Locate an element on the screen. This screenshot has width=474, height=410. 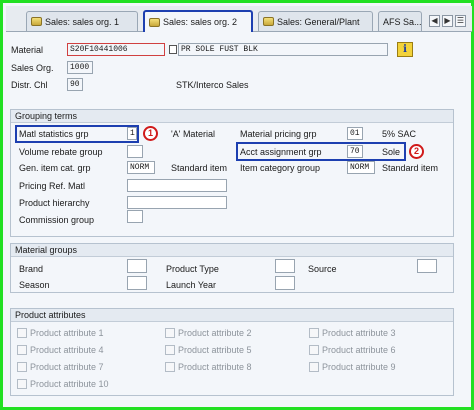
tab-scroll-right-icon: ▶ is located at coordinates (447, 21).